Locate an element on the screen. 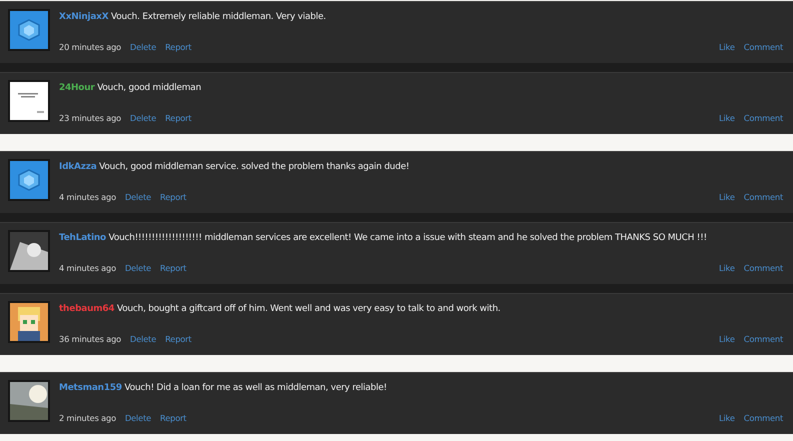  comment-text: XxNinjaxX Vouch. Extremely reliable middleman. Very viable. is located at coordinates (193, 17).